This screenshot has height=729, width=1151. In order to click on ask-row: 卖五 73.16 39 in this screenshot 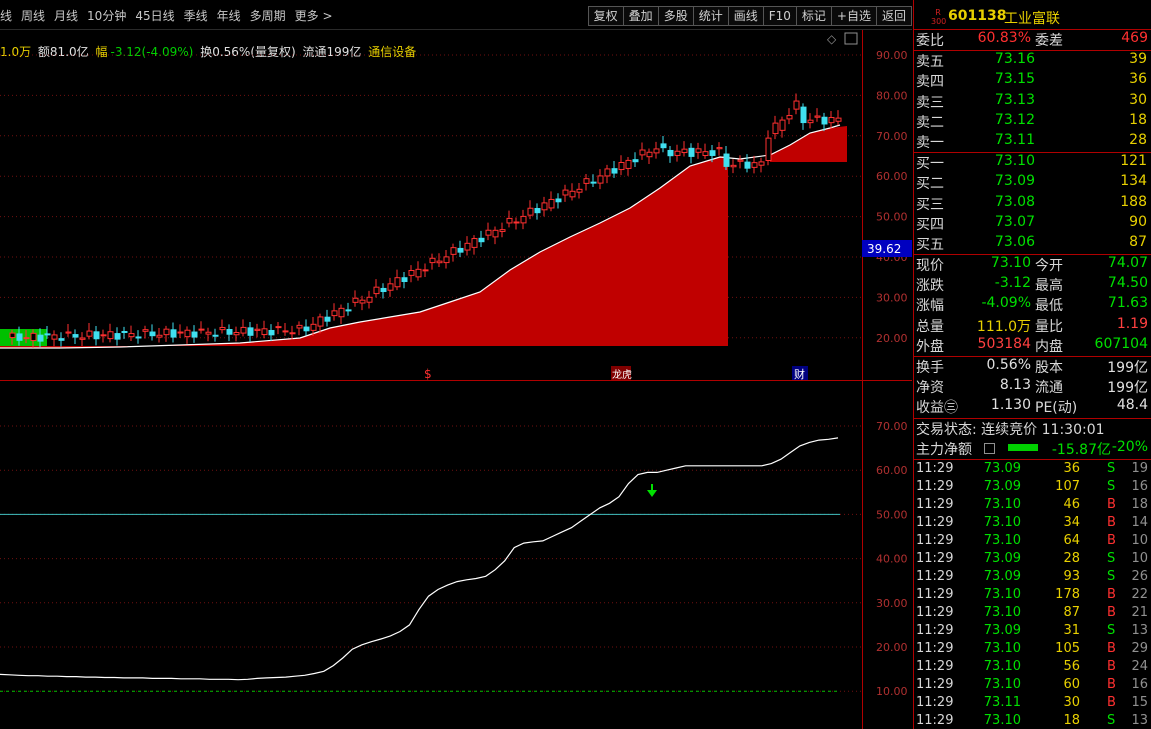, I will do `click(1032, 61)`.